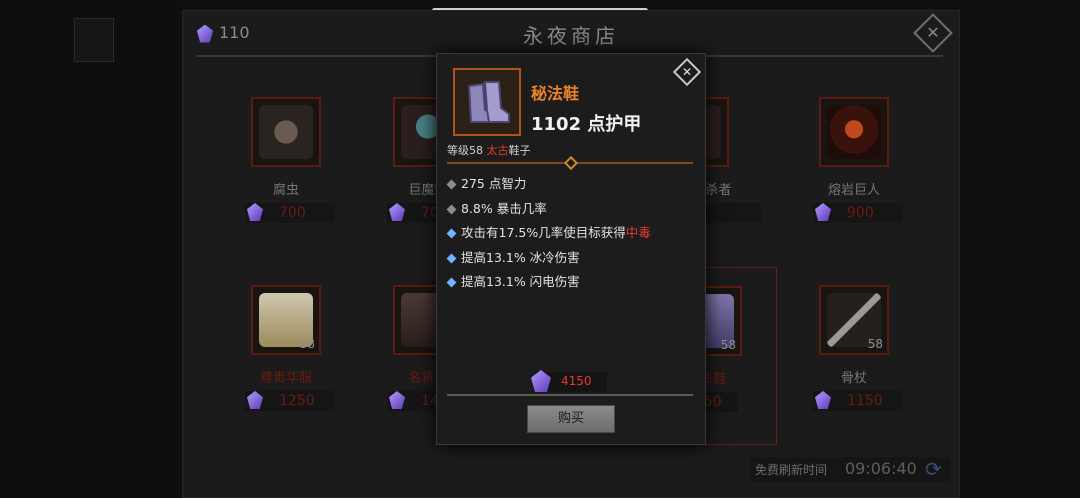 The height and width of the screenshot is (498, 1080). Describe the element at coordinates (638, 232) in the screenshot. I see `stat-highlight: 中毒` at that location.